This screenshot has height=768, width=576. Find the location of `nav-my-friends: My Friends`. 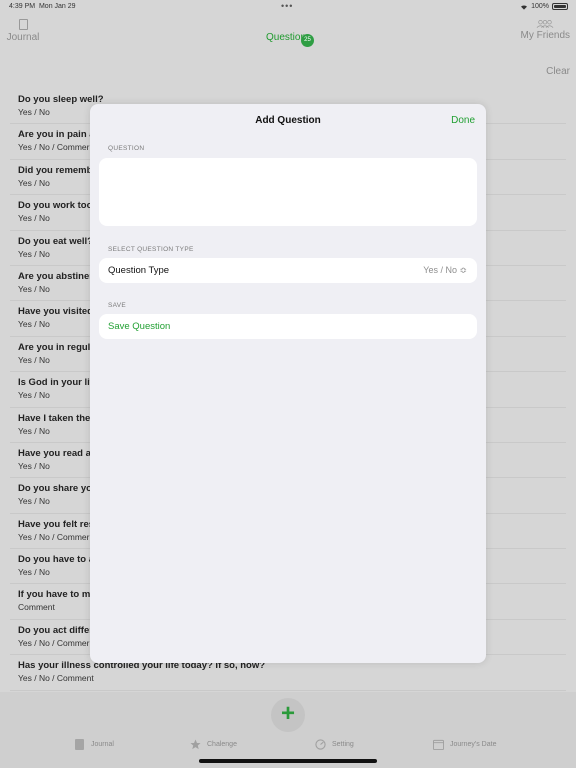

nav-my-friends: My Friends is located at coordinates (545, 30).